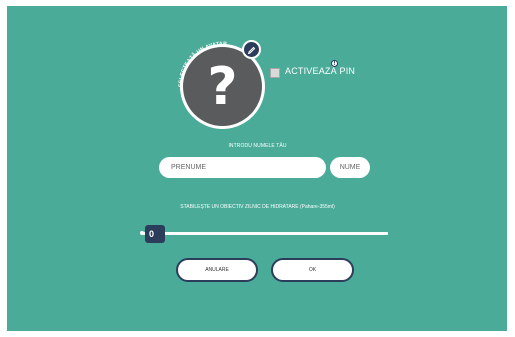 Image resolution: width=515 pixels, height=337 pixels. What do you see at coordinates (217, 270) in the screenshot?
I see `cancel-button: ANULARE` at bounding box center [217, 270].